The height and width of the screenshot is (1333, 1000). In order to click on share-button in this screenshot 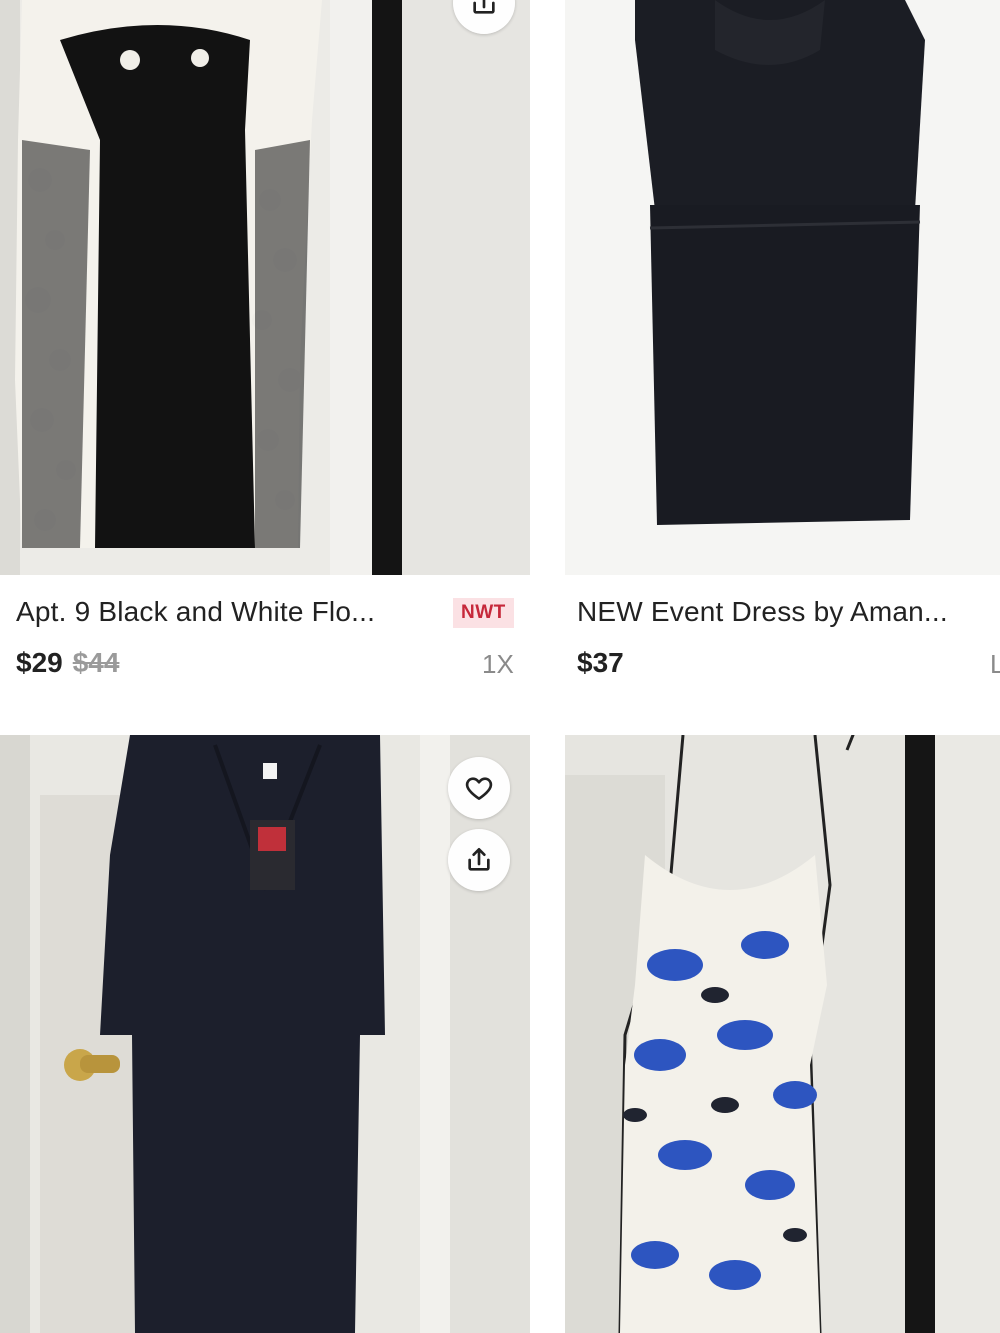, I will do `click(479, 860)`.